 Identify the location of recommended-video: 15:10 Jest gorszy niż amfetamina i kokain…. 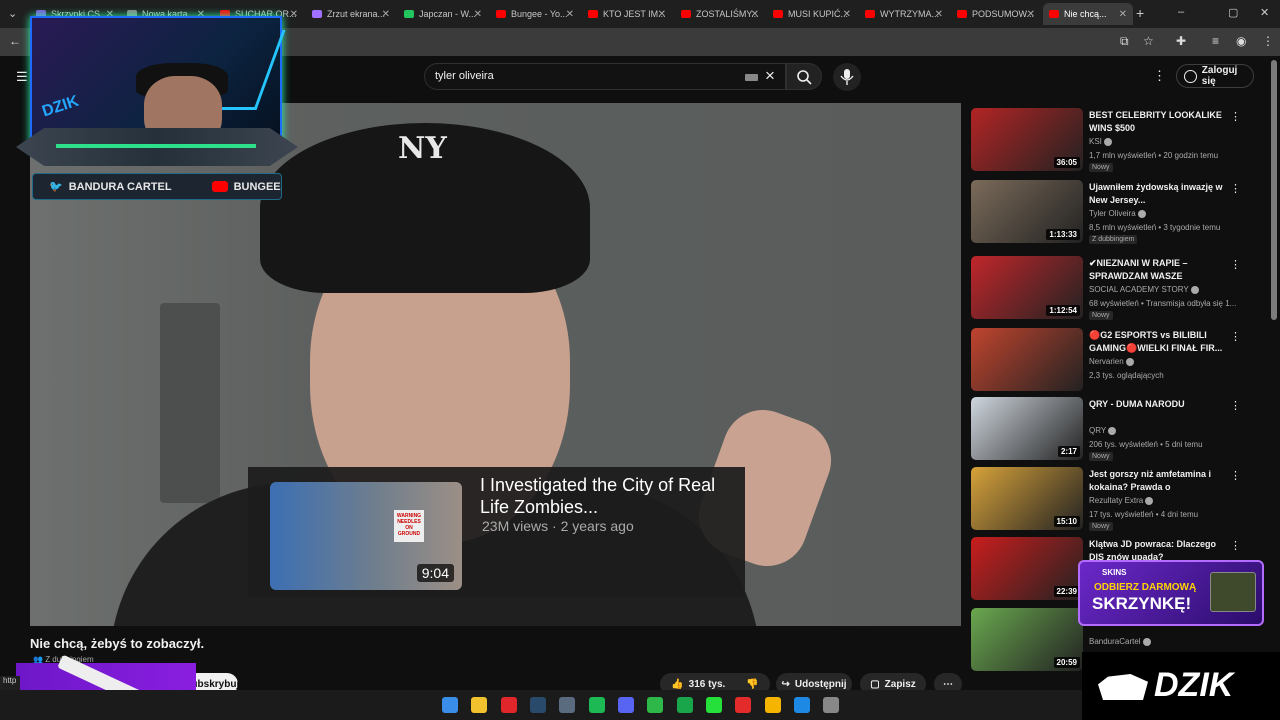
(1116, 499).